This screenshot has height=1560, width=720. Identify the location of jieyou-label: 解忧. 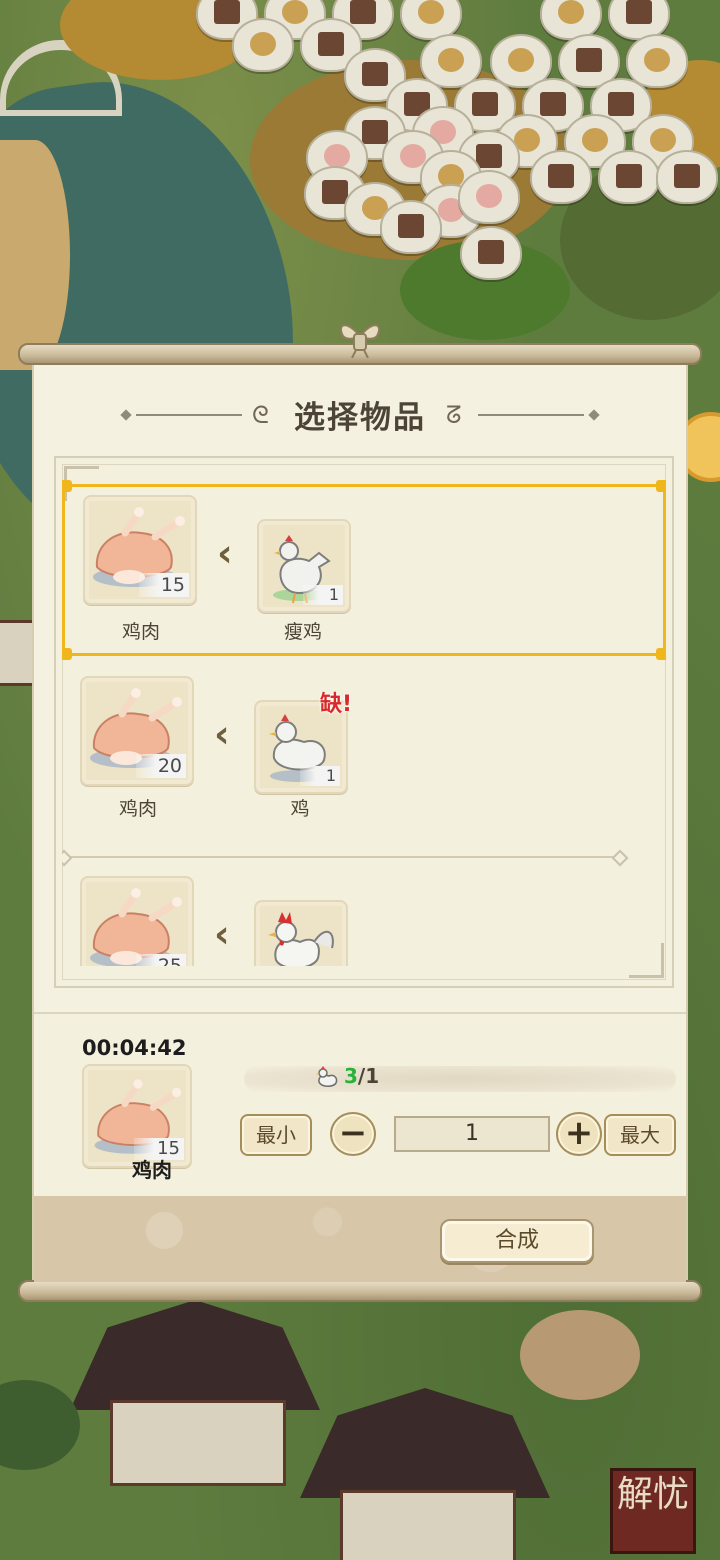
(652, 1494).